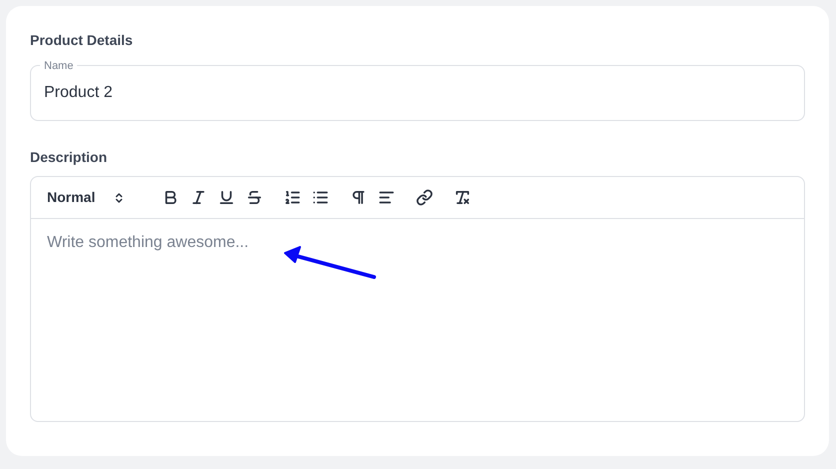  What do you see at coordinates (462, 197) in the screenshot?
I see `clear-format-icon` at bounding box center [462, 197].